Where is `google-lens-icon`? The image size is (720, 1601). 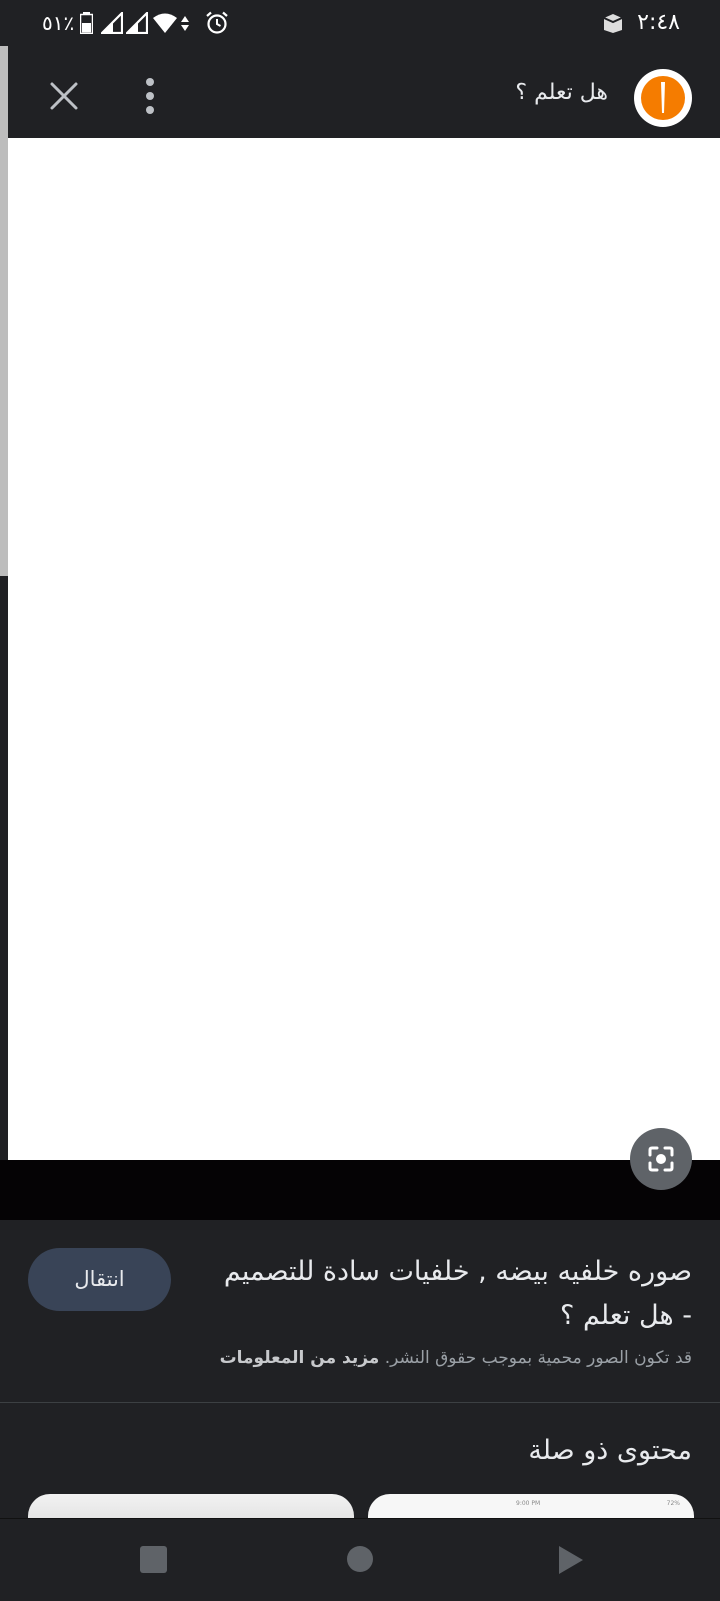 google-lens-icon is located at coordinates (661, 1159).